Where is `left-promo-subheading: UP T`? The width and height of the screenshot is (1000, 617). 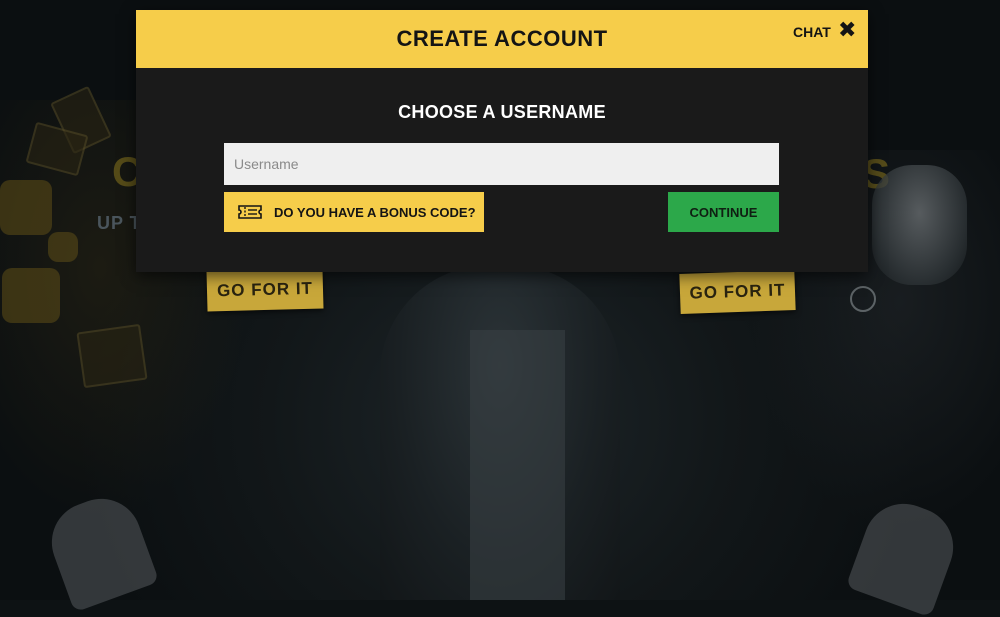
left-promo-subheading: UP T is located at coordinates (119, 223).